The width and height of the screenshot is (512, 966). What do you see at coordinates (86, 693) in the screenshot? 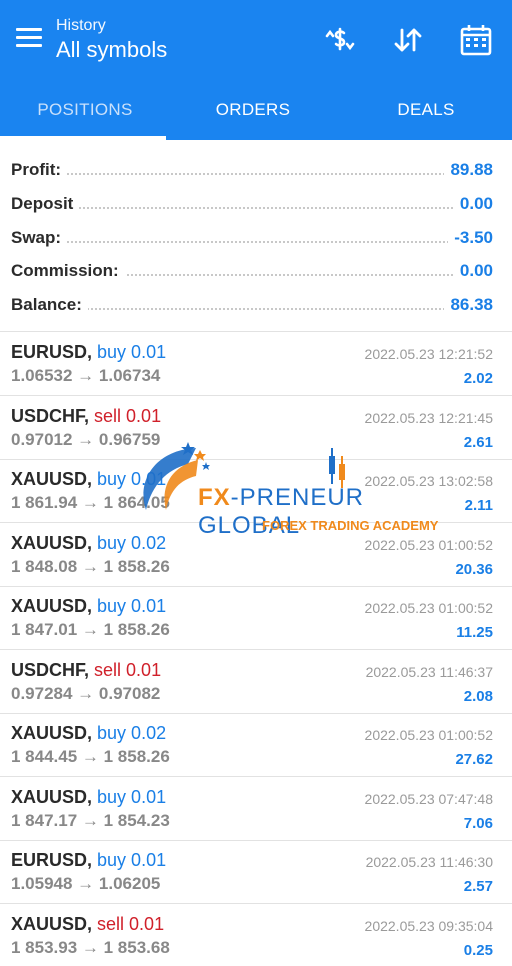
I see `trade-prices: 0.97284 → 0.97082` at bounding box center [86, 693].